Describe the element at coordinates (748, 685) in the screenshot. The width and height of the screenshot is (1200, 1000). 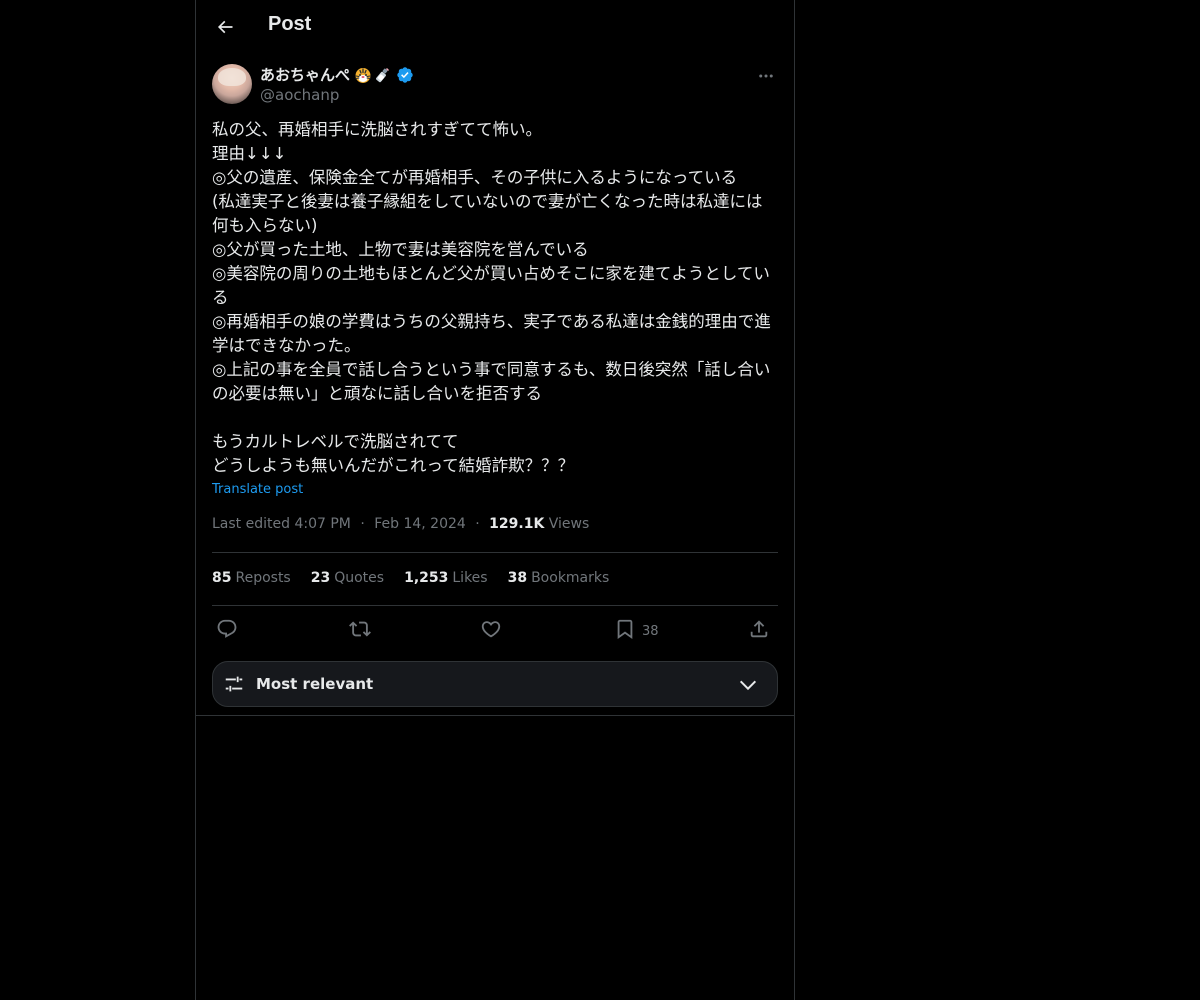
I see `chevron-down-icon` at that location.